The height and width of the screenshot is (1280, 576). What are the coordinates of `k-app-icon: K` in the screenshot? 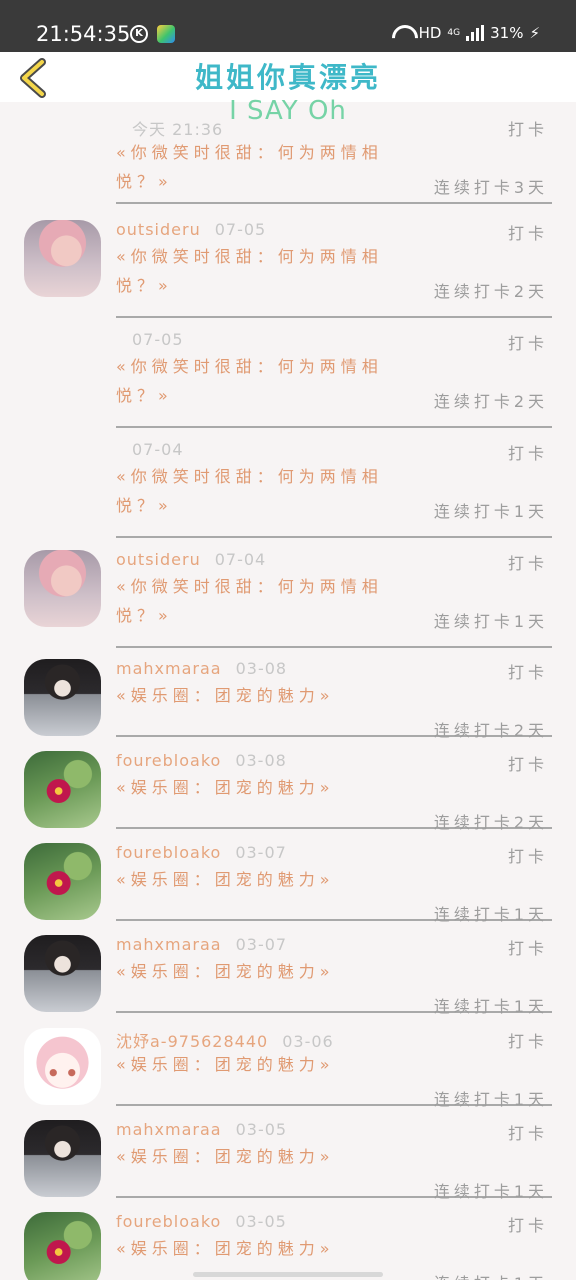 It's located at (139, 34).